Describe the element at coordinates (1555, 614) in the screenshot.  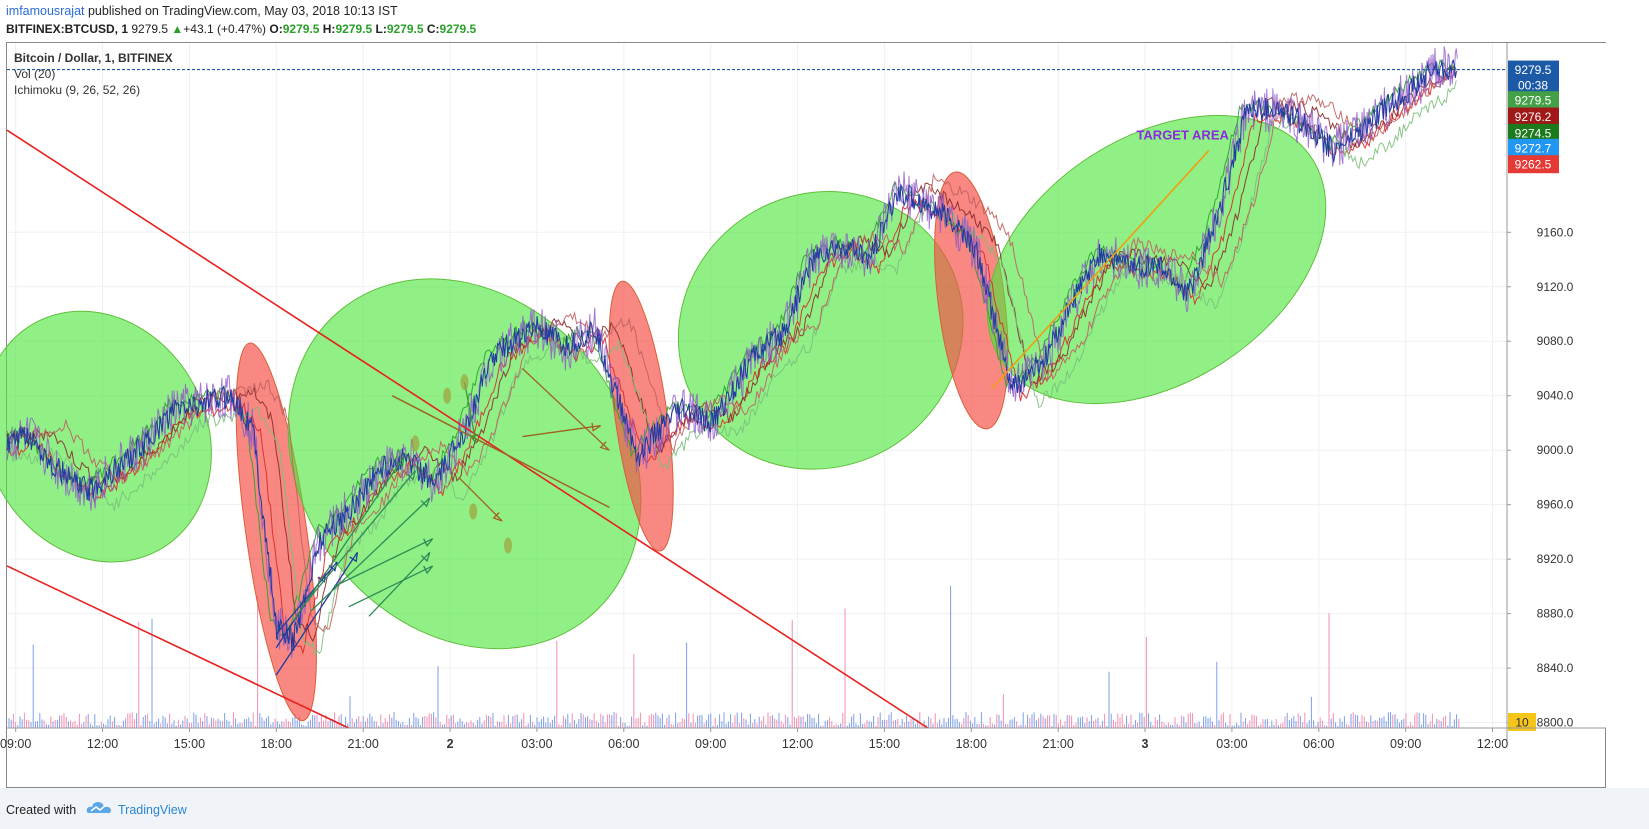
I see `price-tick-label: 8880.0` at that location.